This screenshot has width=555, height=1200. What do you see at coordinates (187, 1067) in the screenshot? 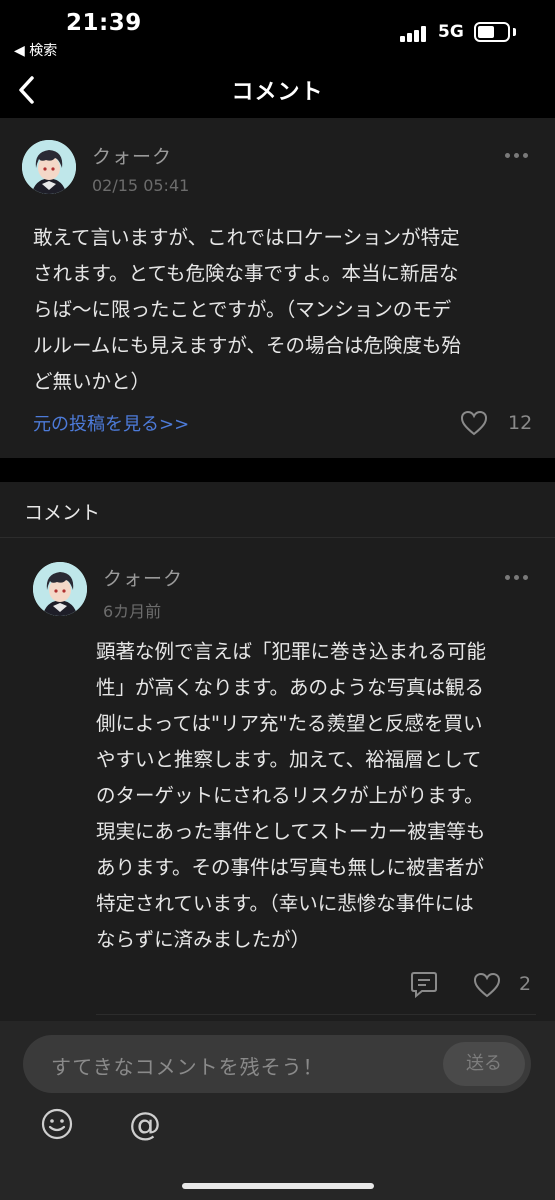
I see `comment-input-placeholder: すてきなコメントを残そう！` at bounding box center [187, 1067].